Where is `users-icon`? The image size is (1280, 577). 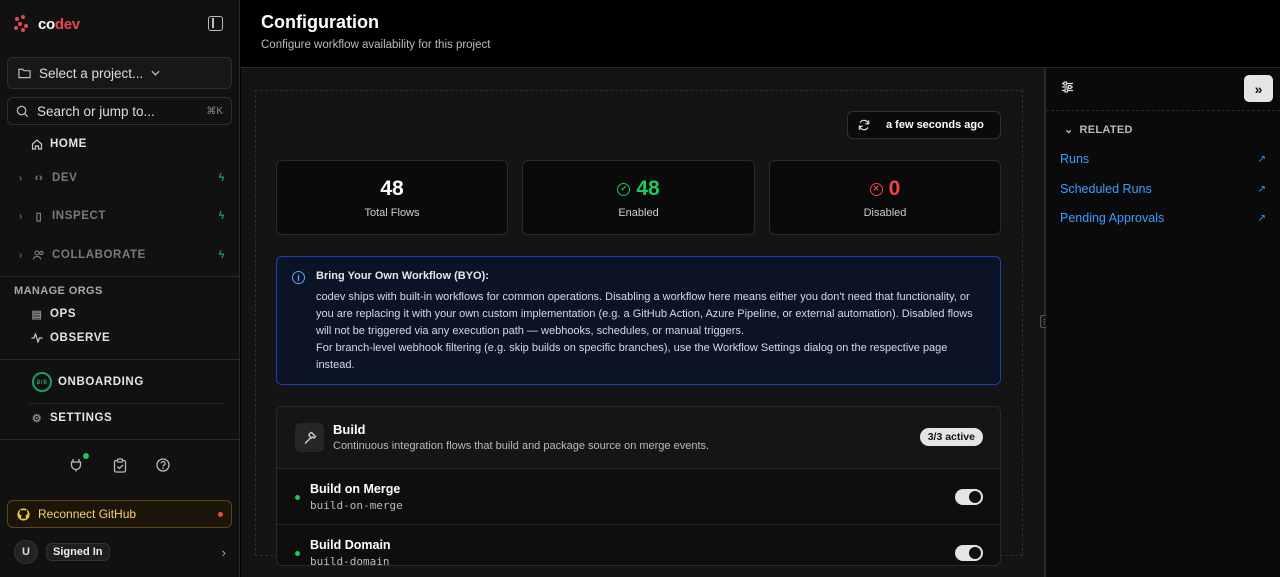 users-icon is located at coordinates (39, 255).